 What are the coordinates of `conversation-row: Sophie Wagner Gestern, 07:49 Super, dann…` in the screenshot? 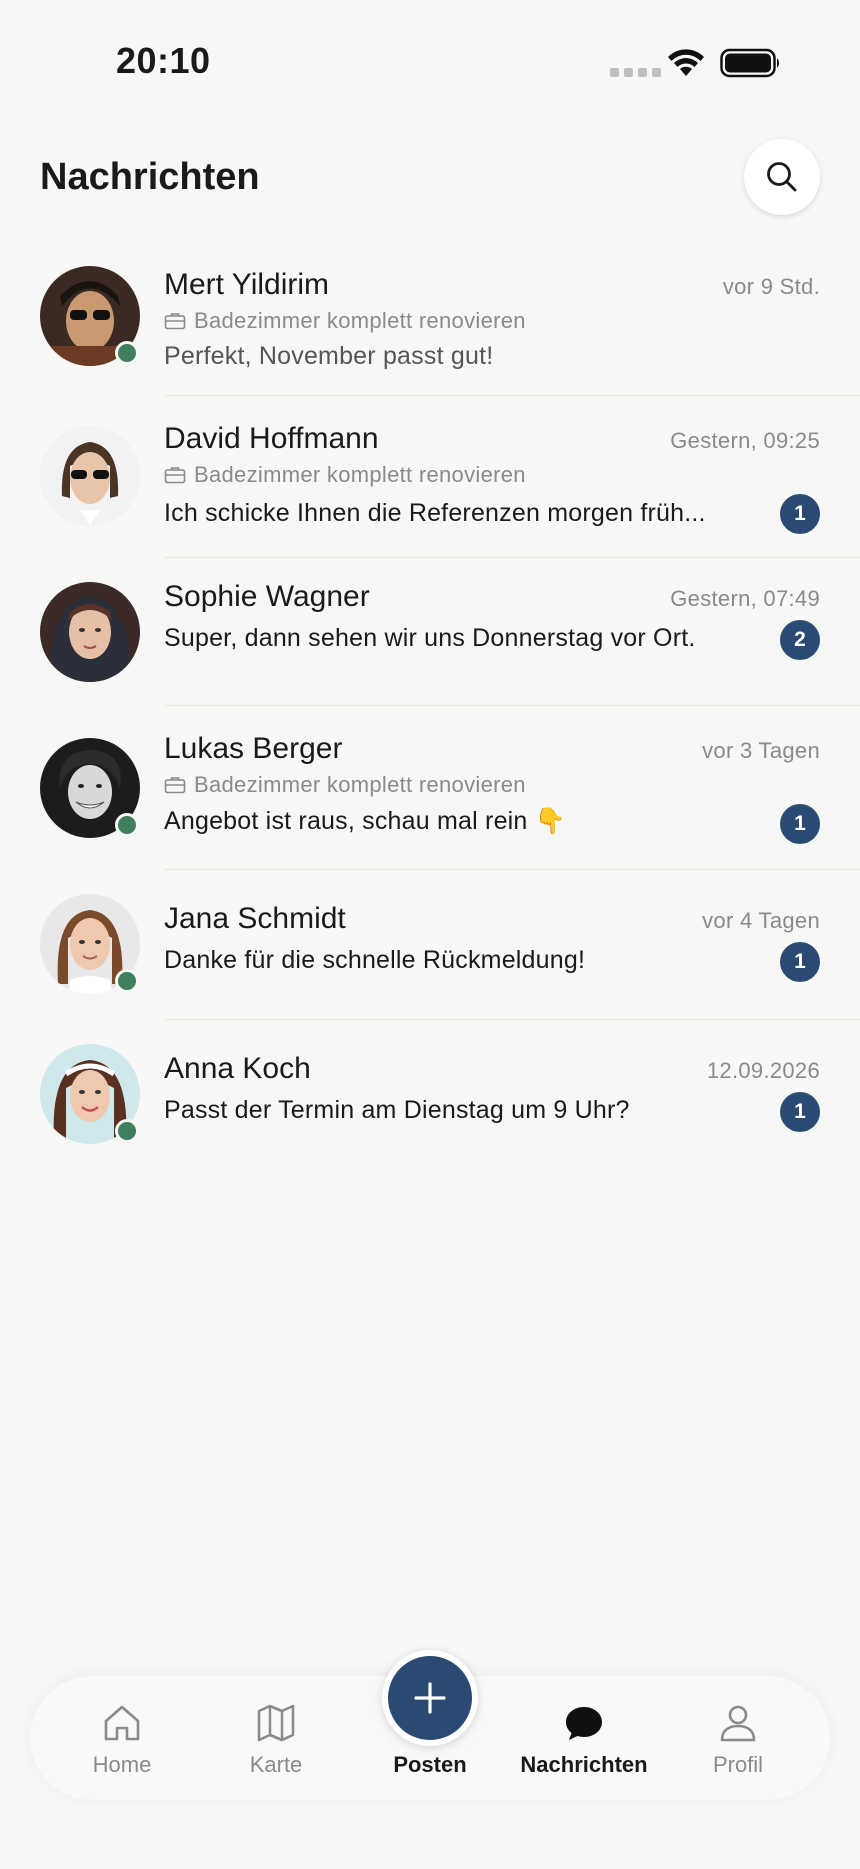 It's located at (430, 632).